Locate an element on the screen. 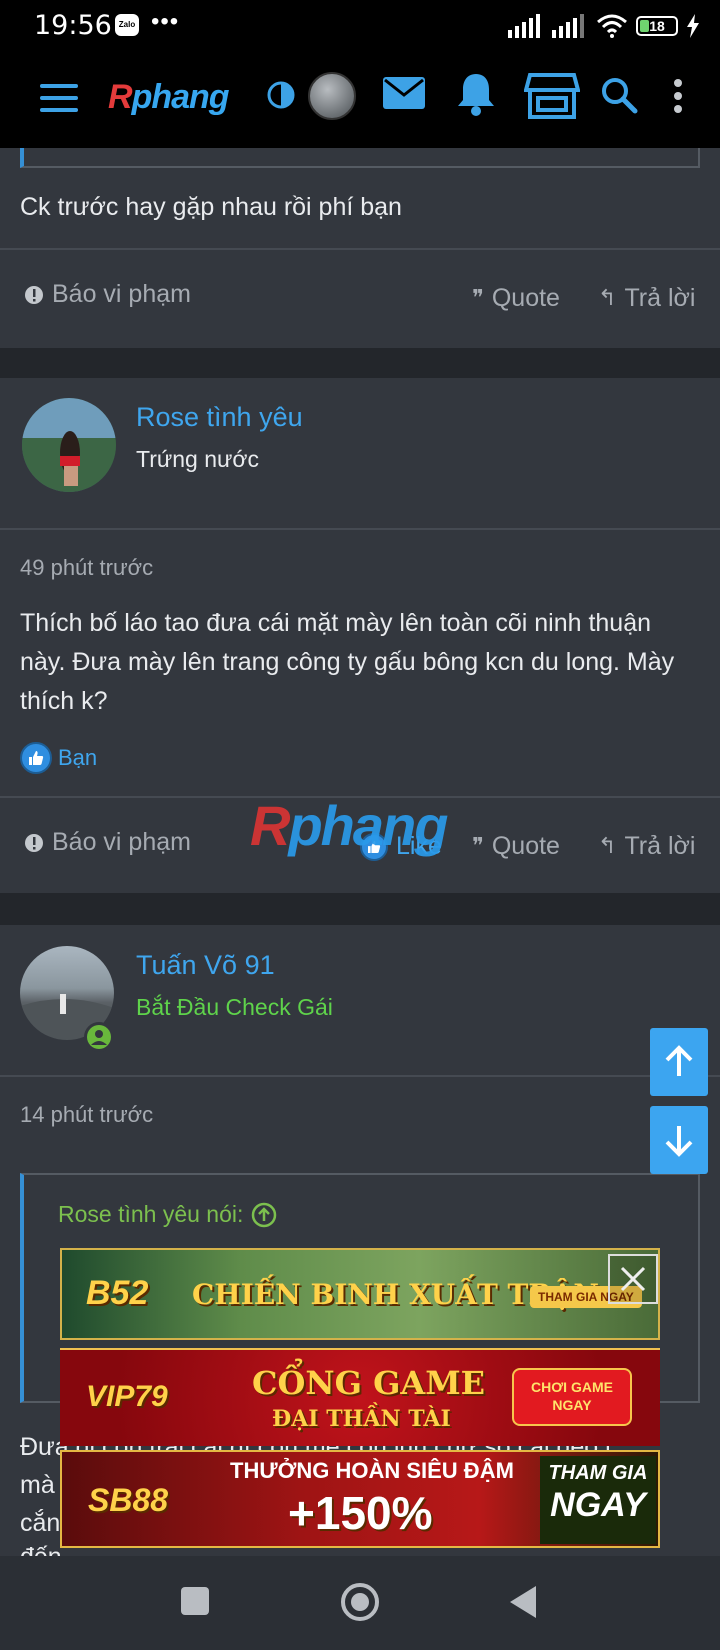 The height and width of the screenshot is (1650, 720). recent-apps-button is located at coordinates (195, 1601).